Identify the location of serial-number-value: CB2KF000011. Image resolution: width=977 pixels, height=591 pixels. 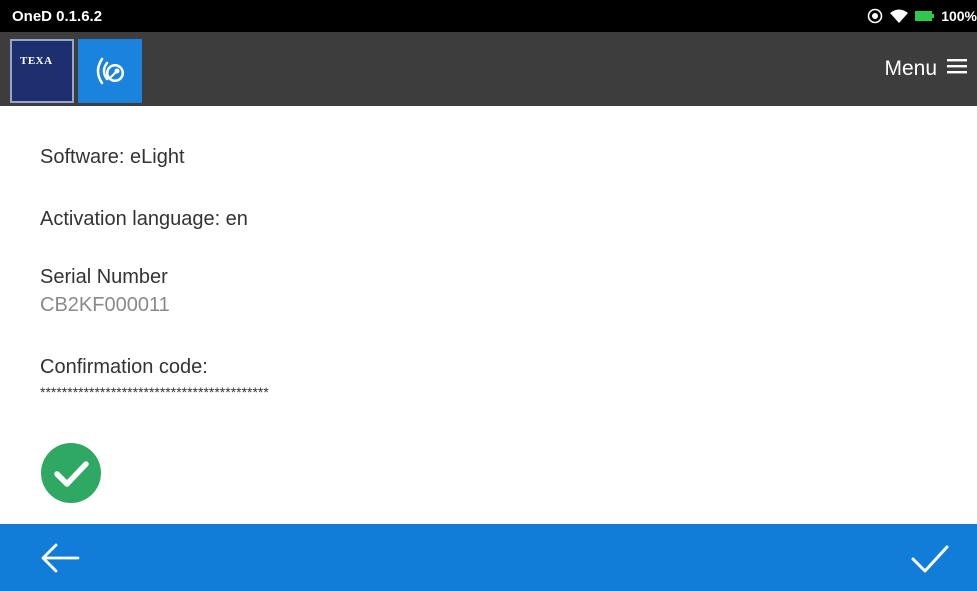
(105, 305).